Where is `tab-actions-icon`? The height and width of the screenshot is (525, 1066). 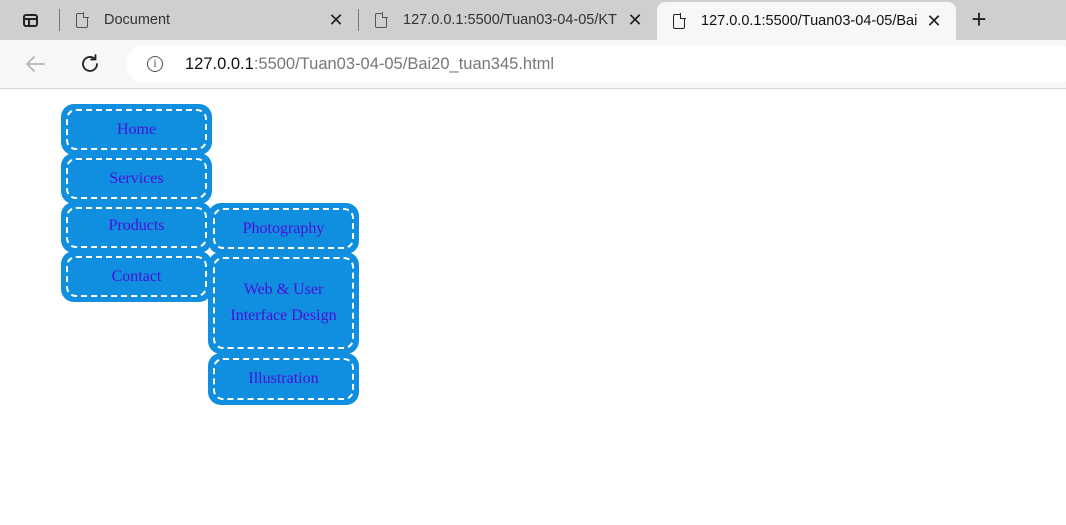 tab-actions-icon is located at coordinates (30, 20).